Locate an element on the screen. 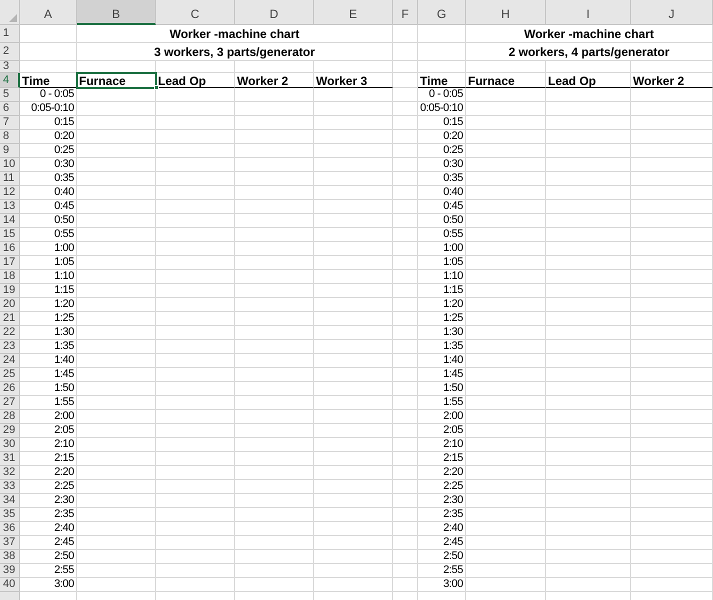 This screenshot has width=713, height=600. row-header: 36 is located at coordinates (10, 529).